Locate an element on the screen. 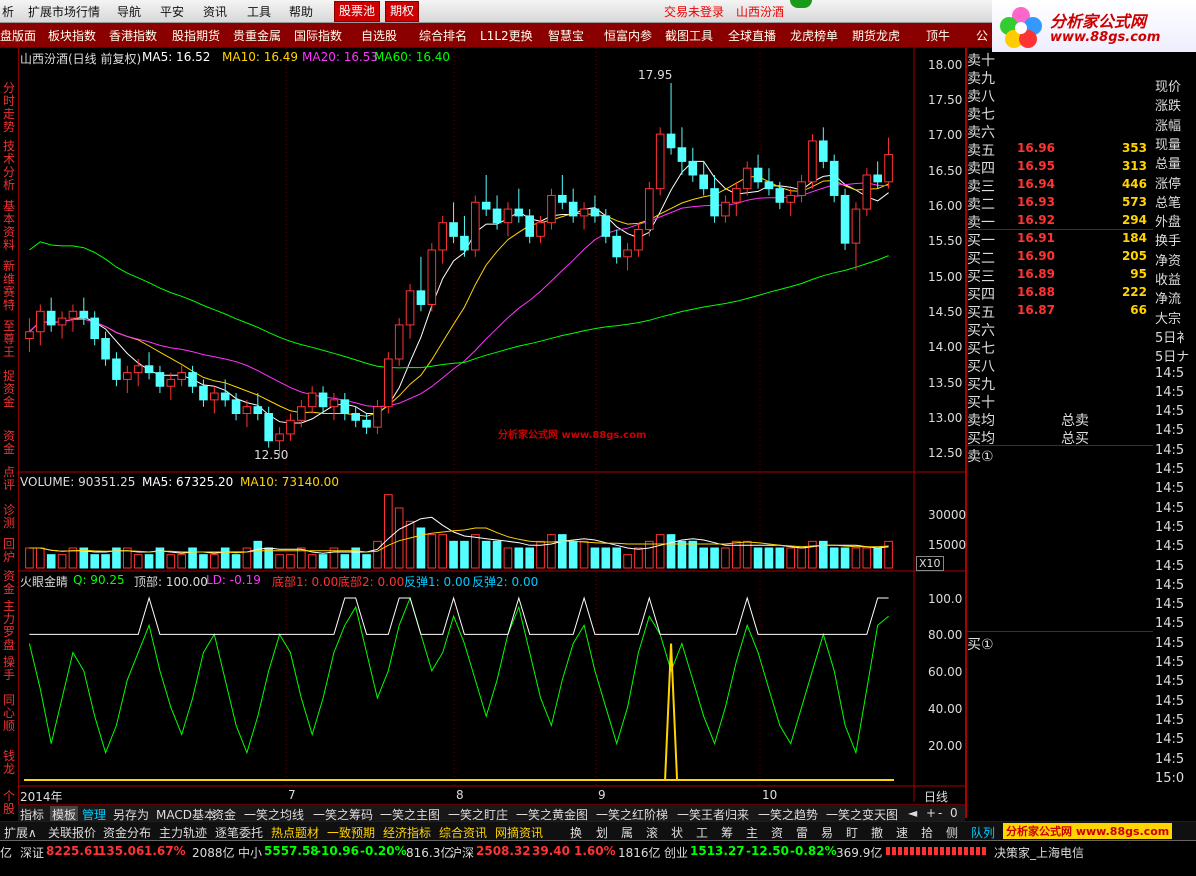  order-book-row: 卖八 is located at coordinates (1060, 95).